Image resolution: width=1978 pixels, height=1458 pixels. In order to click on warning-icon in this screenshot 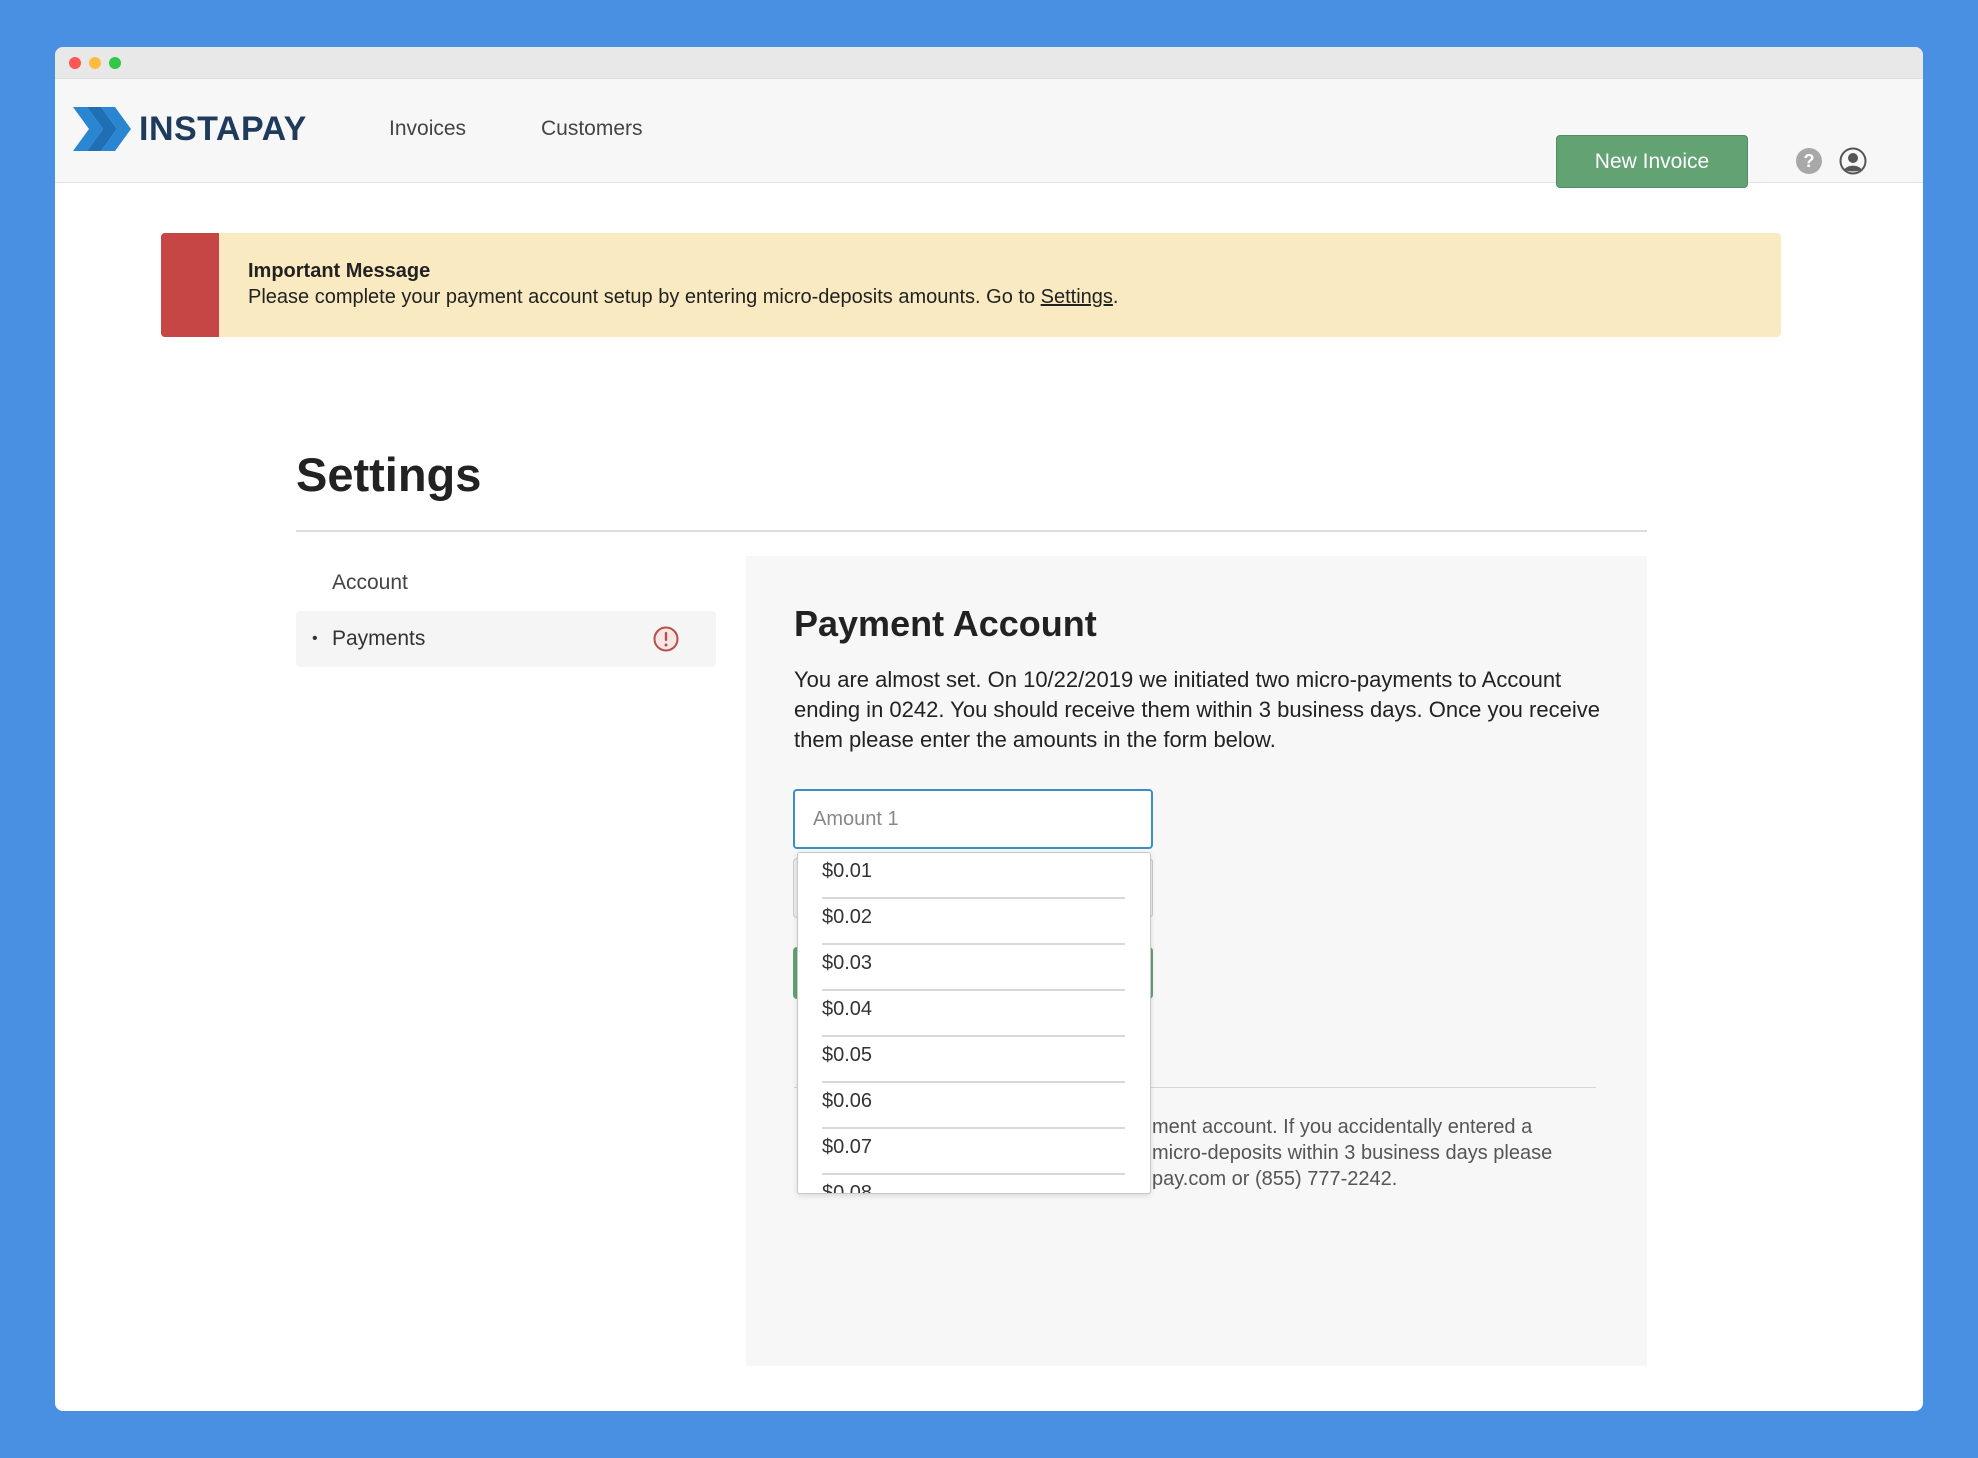, I will do `click(666, 642)`.